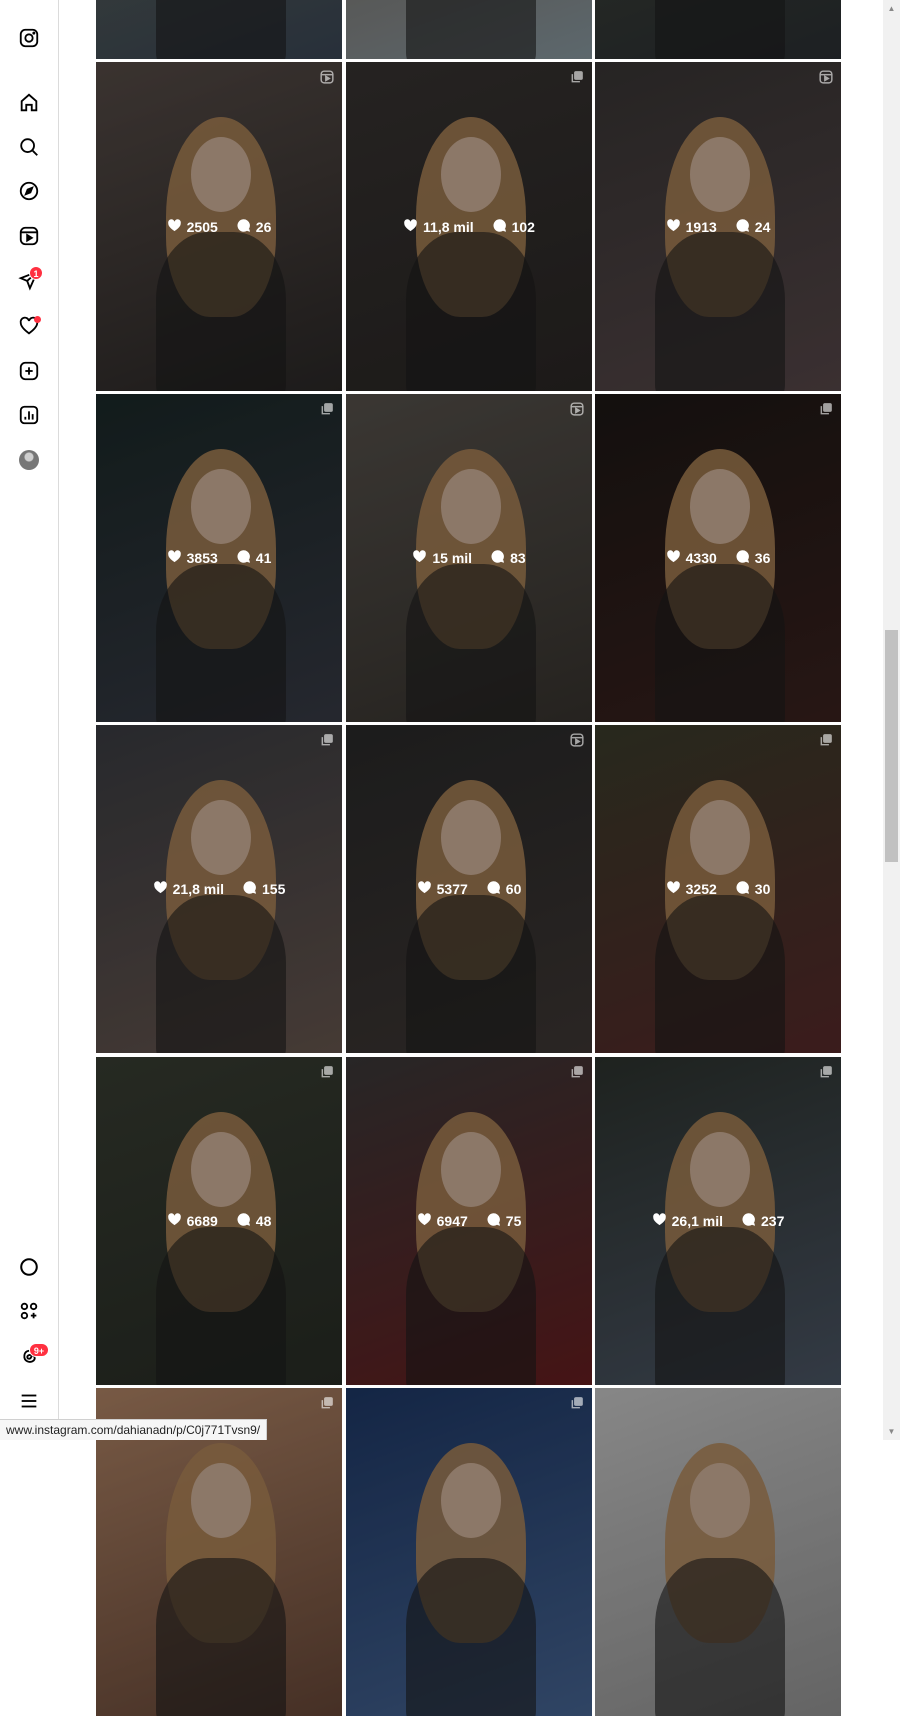 The width and height of the screenshot is (900, 1716). What do you see at coordinates (518, 558) in the screenshot?
I see `comments-count: 83` at bounding box center [518, 558].